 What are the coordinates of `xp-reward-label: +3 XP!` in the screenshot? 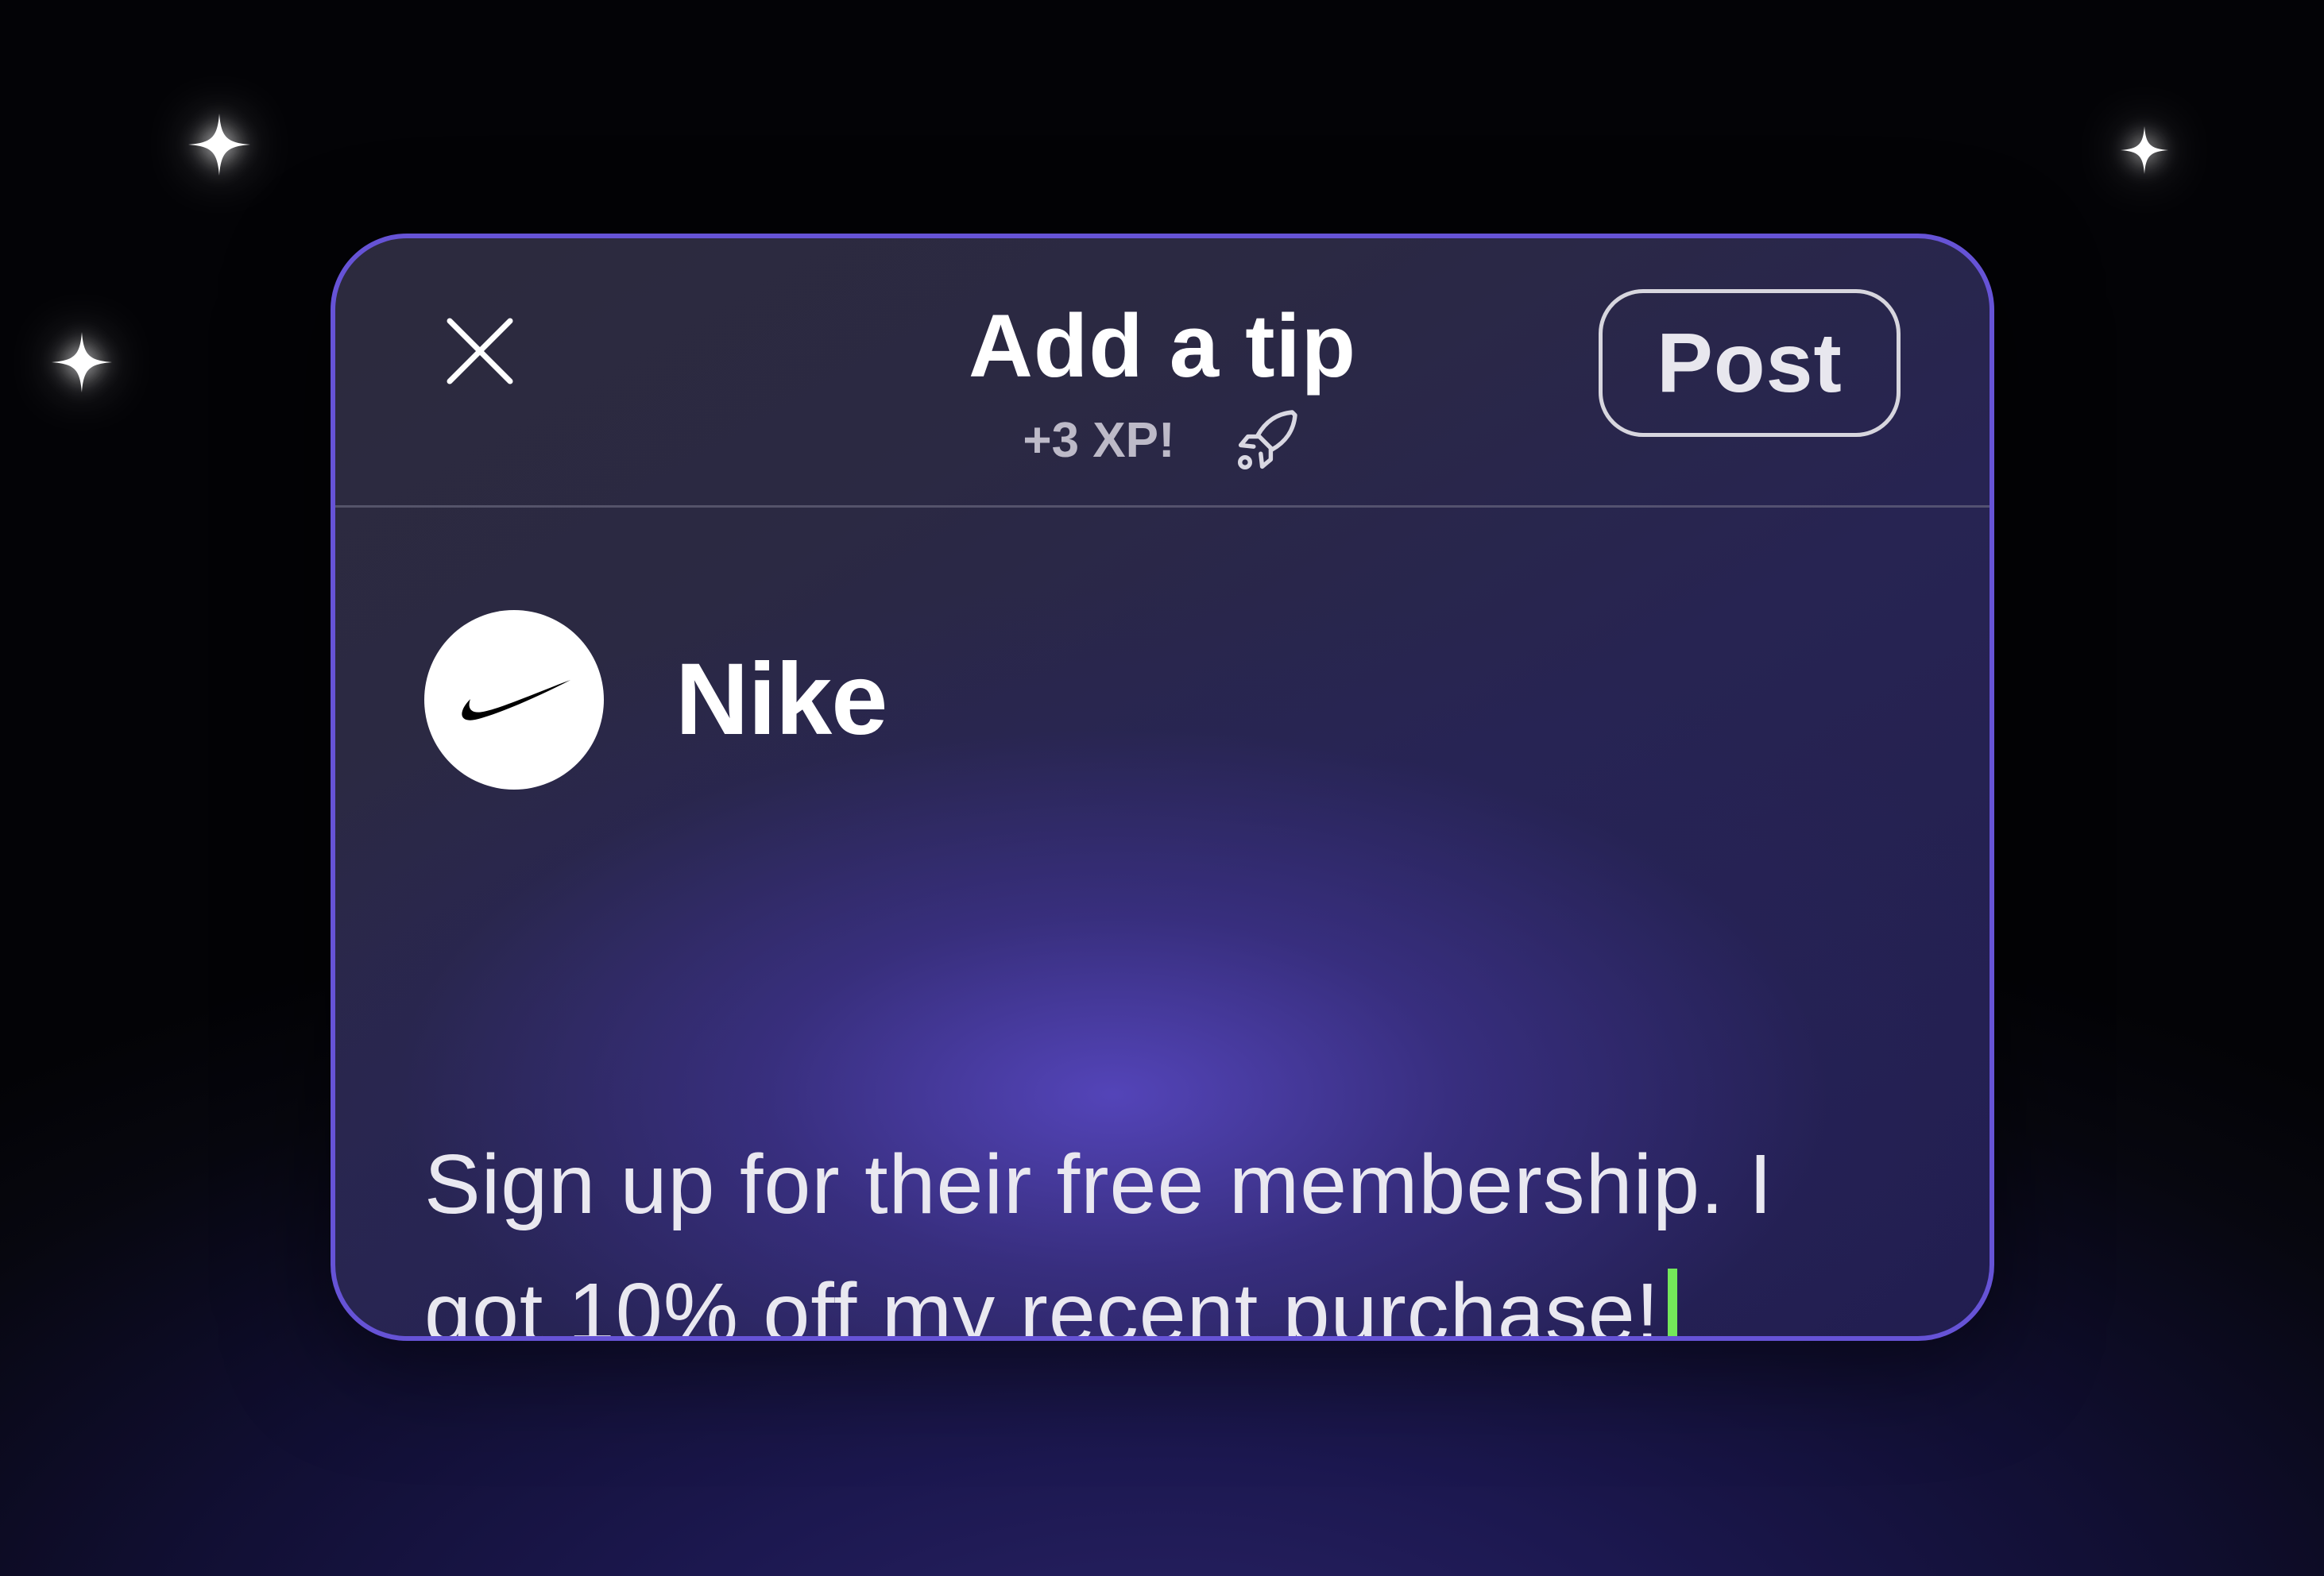 It's located at (1099, 440).